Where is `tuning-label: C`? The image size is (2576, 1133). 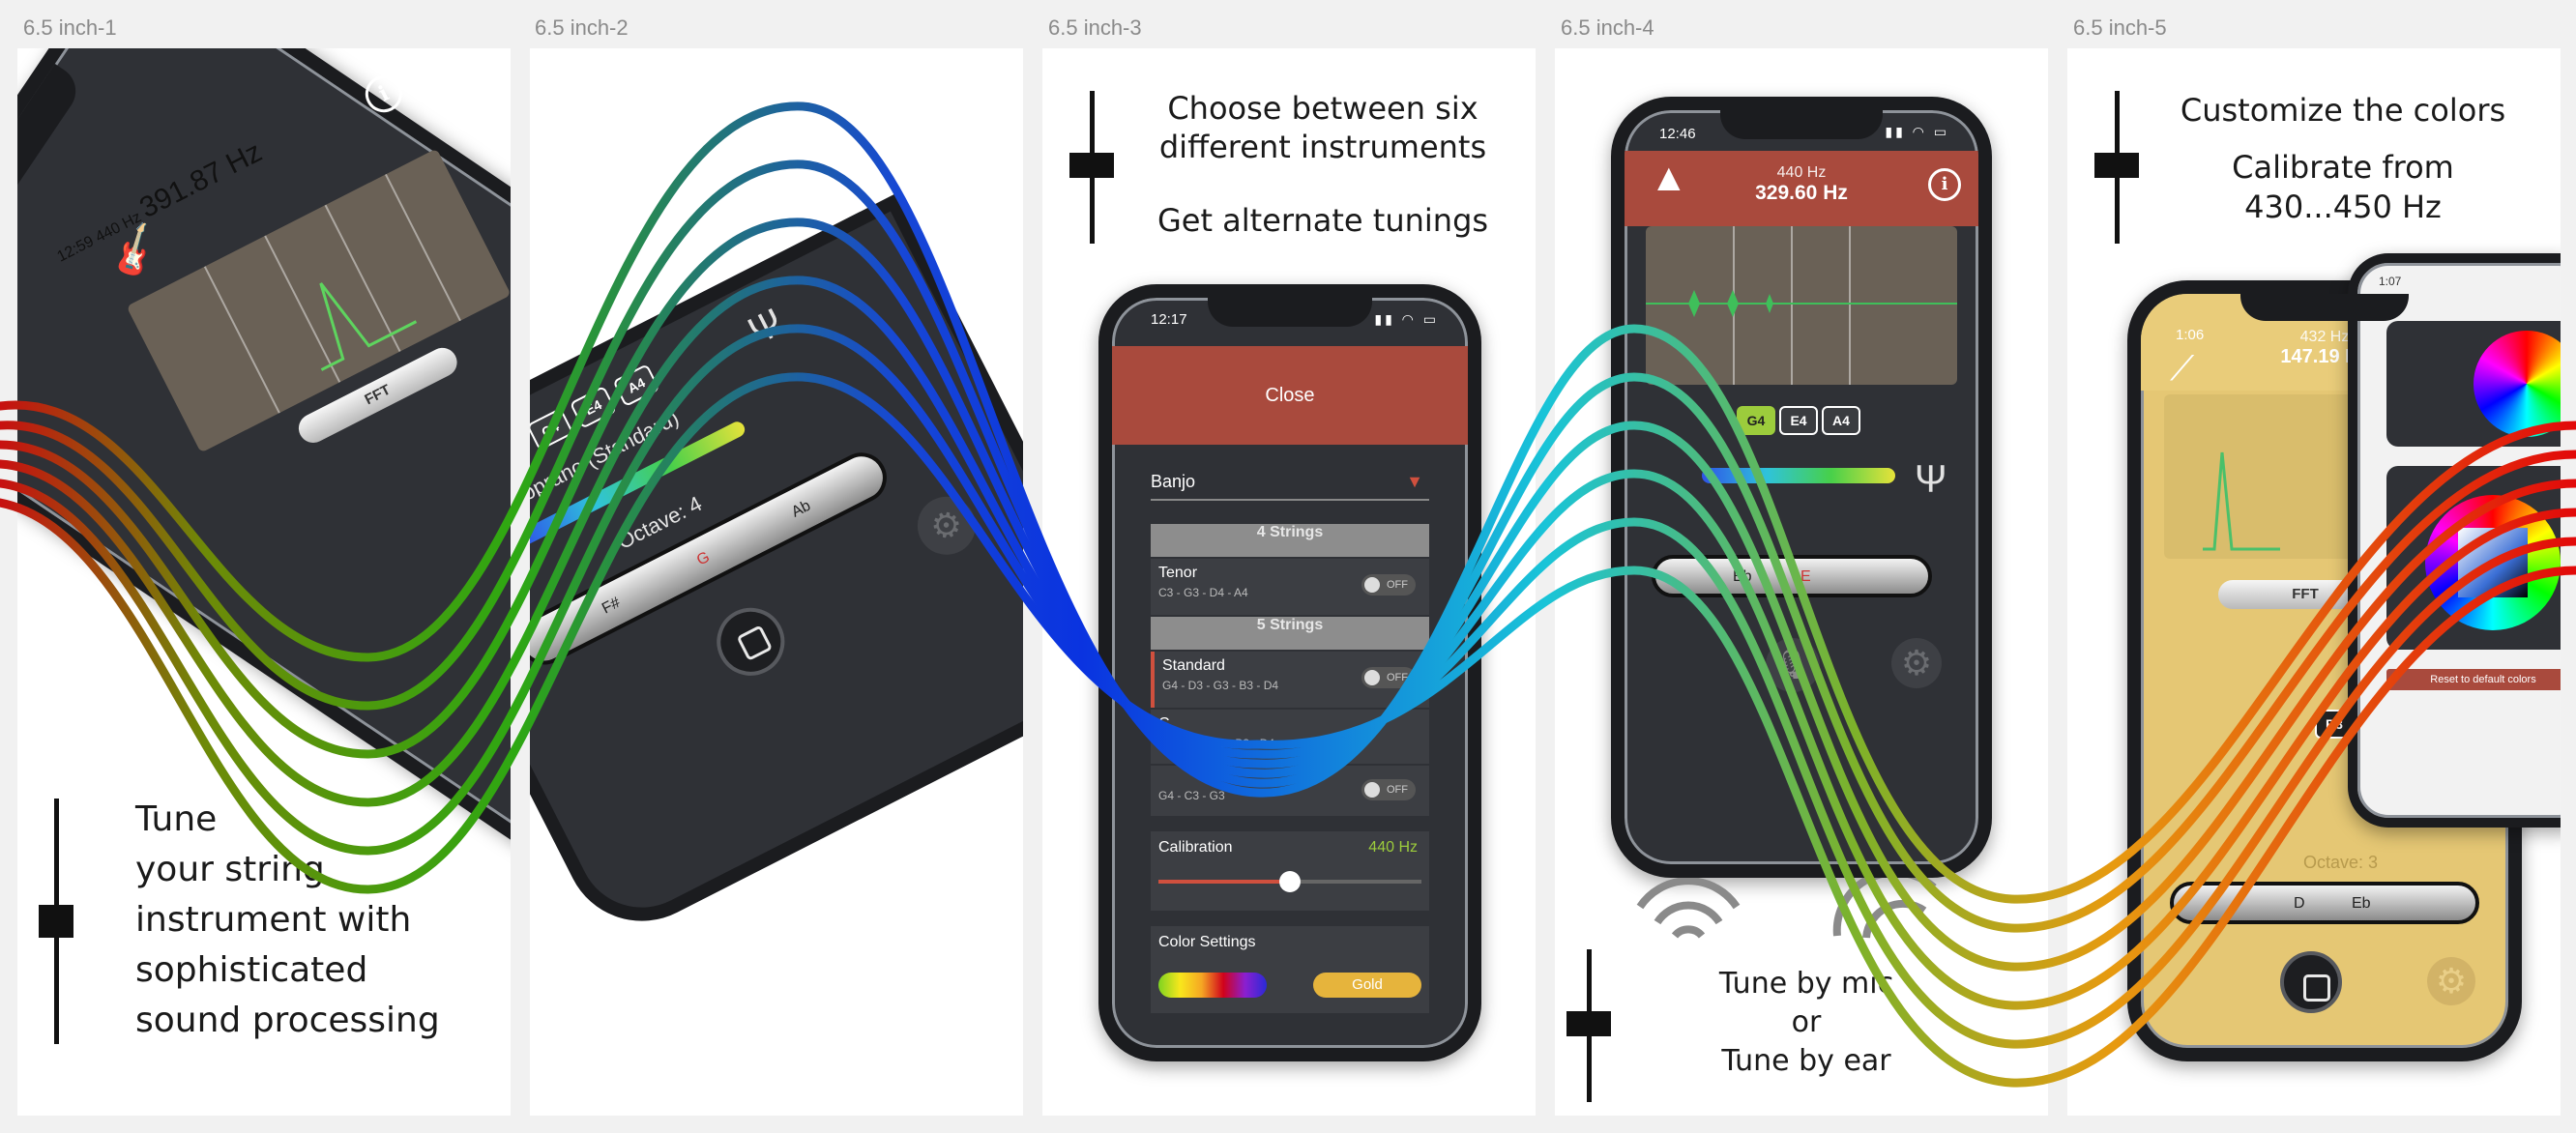
tuning-label: C is located at coordinates (1164, 723).